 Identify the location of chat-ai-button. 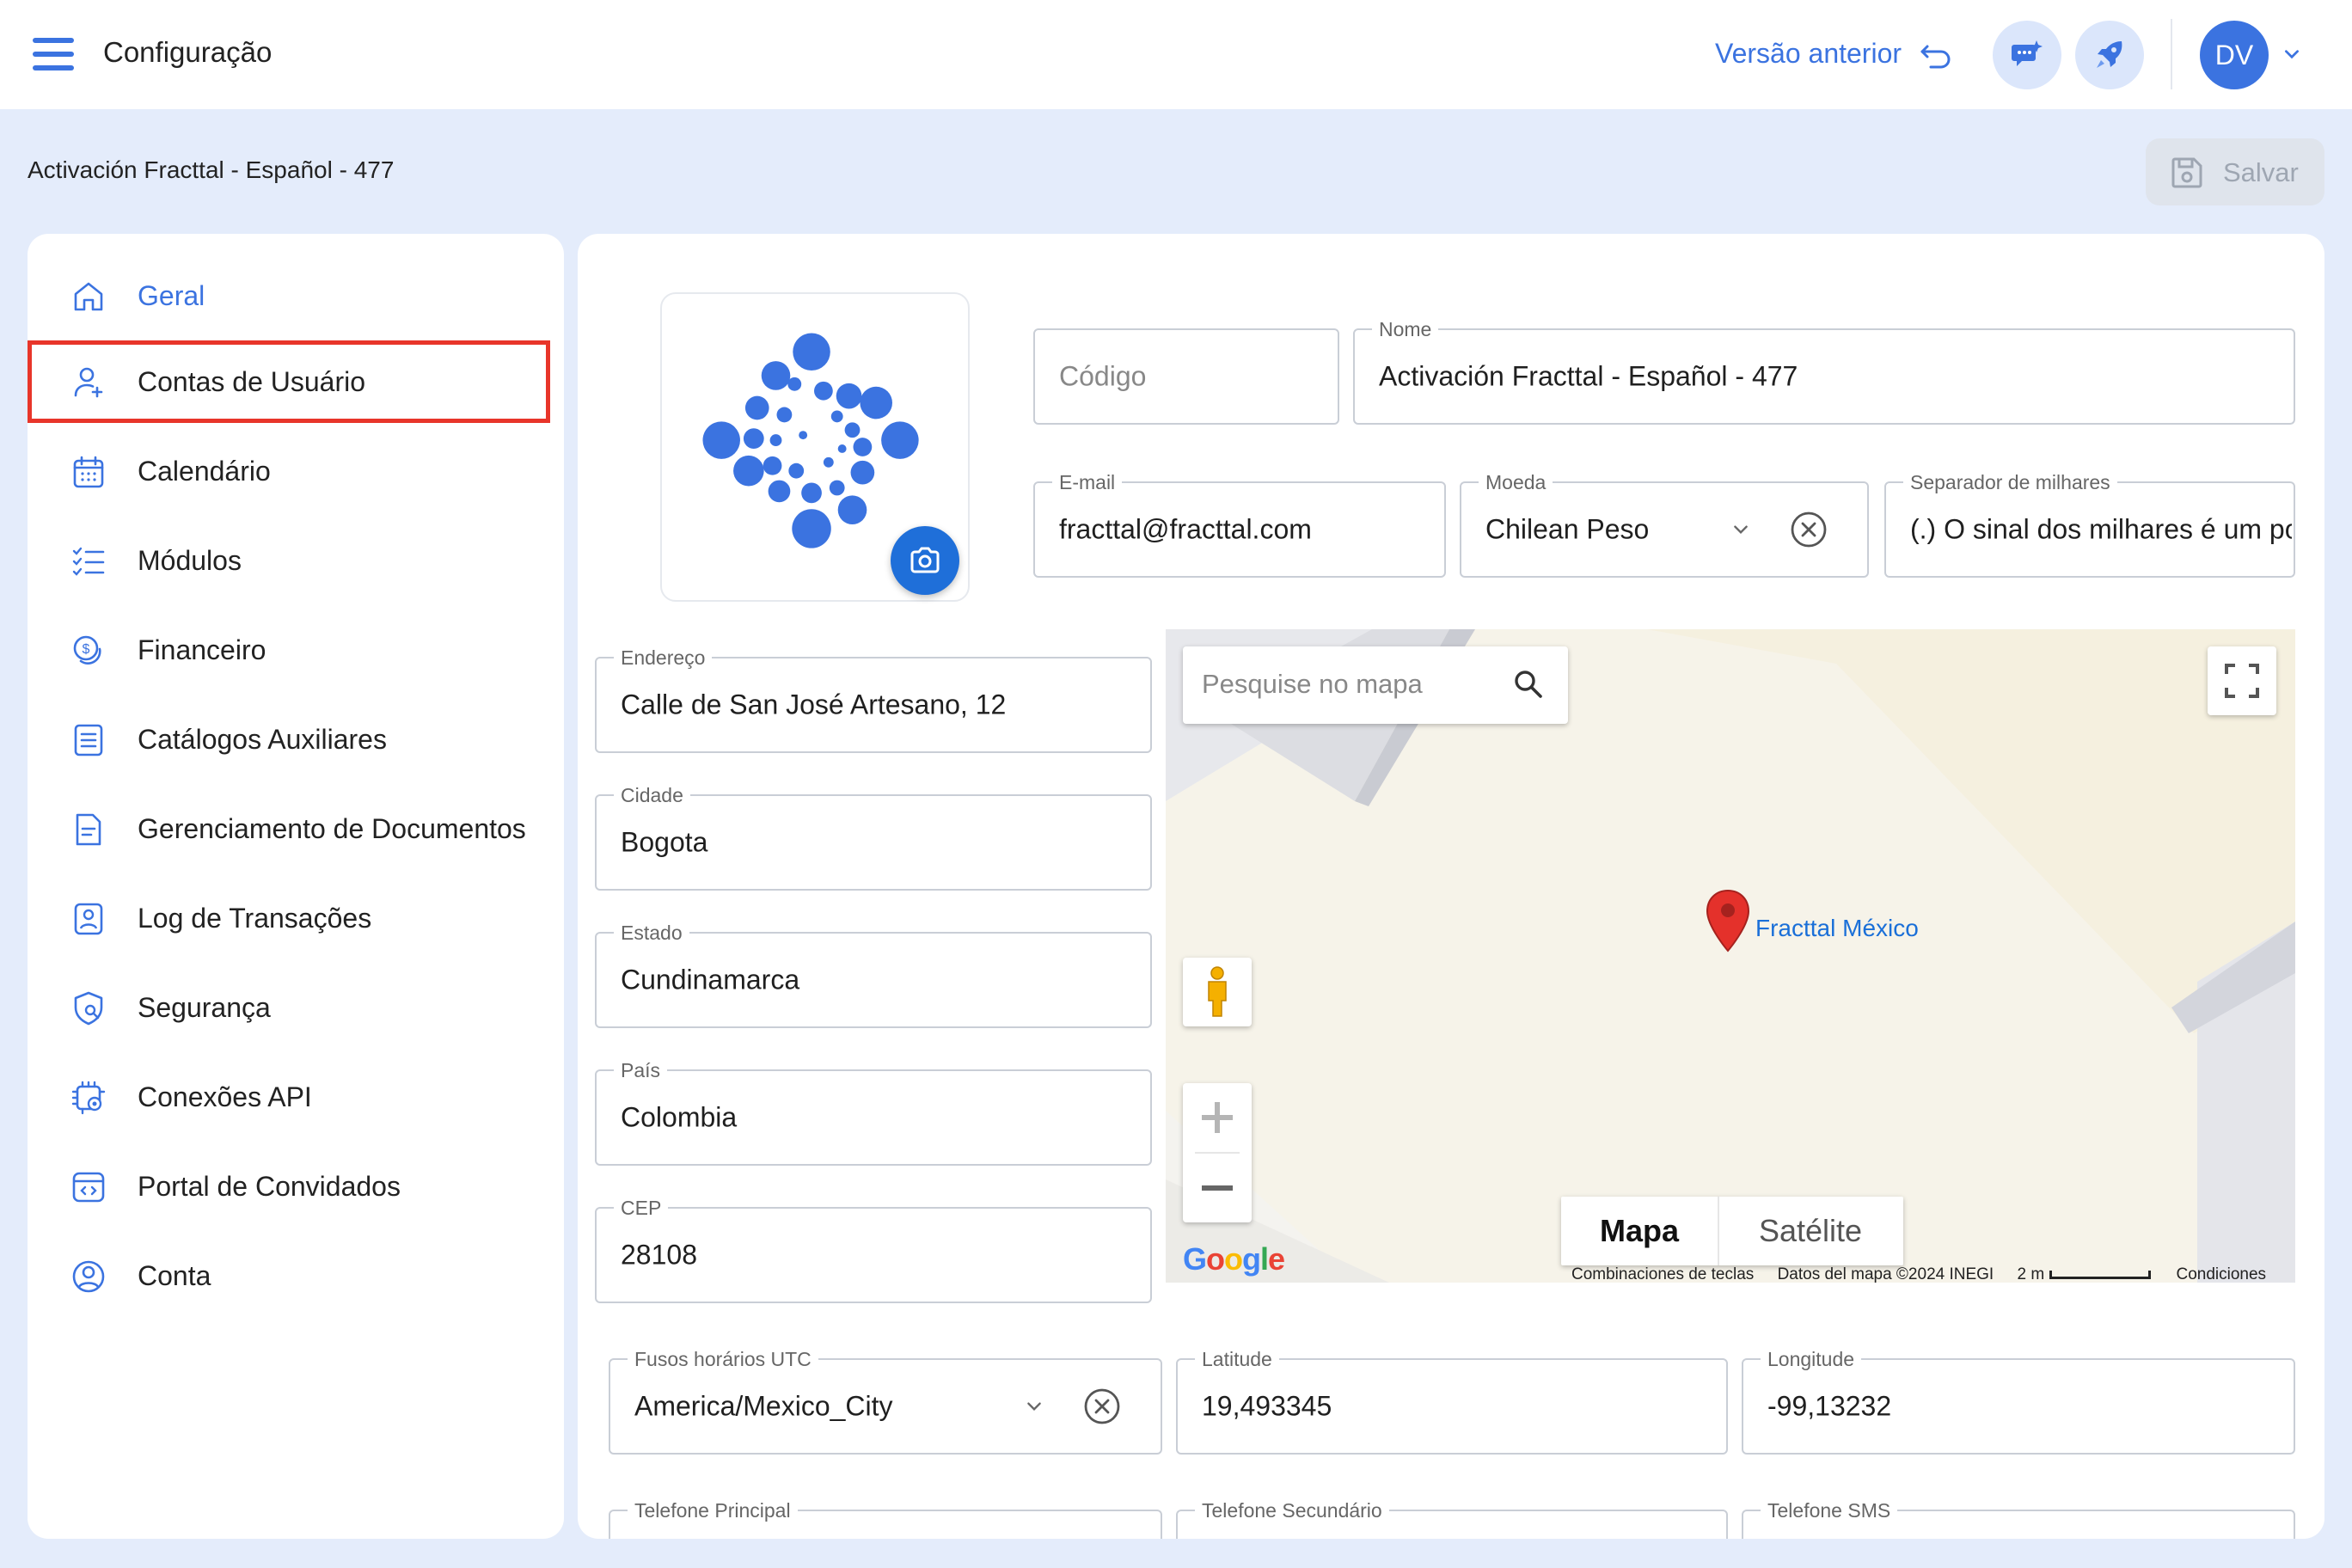
(2027, 55).